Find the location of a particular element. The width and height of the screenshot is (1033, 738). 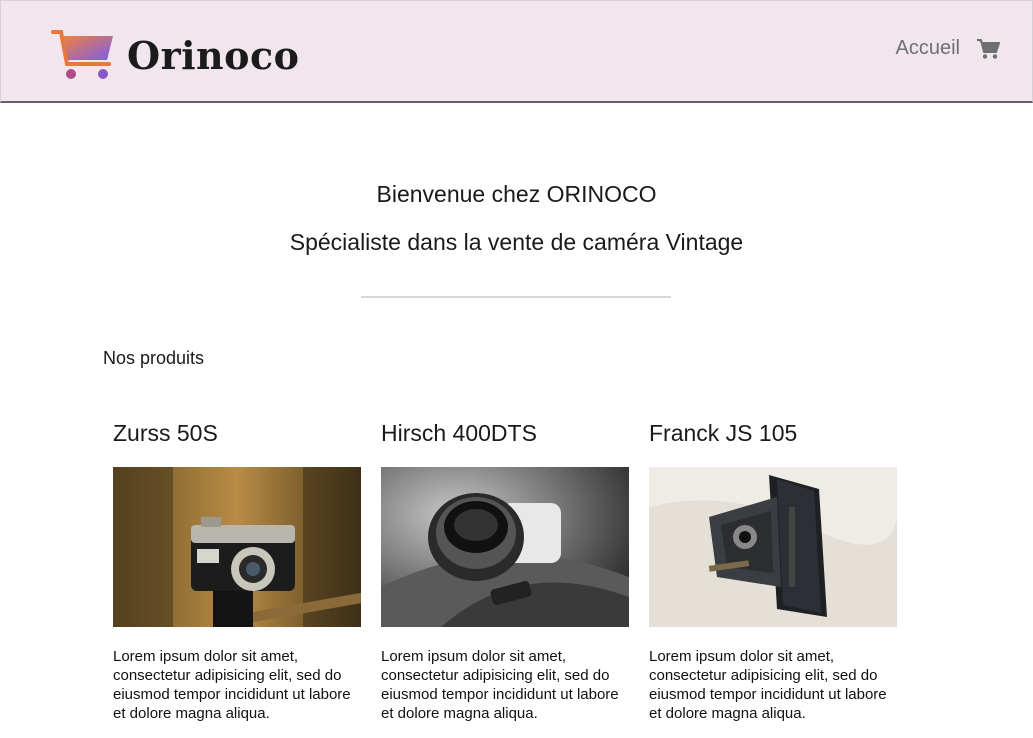

section-divider is located at coordinates (516, 297).